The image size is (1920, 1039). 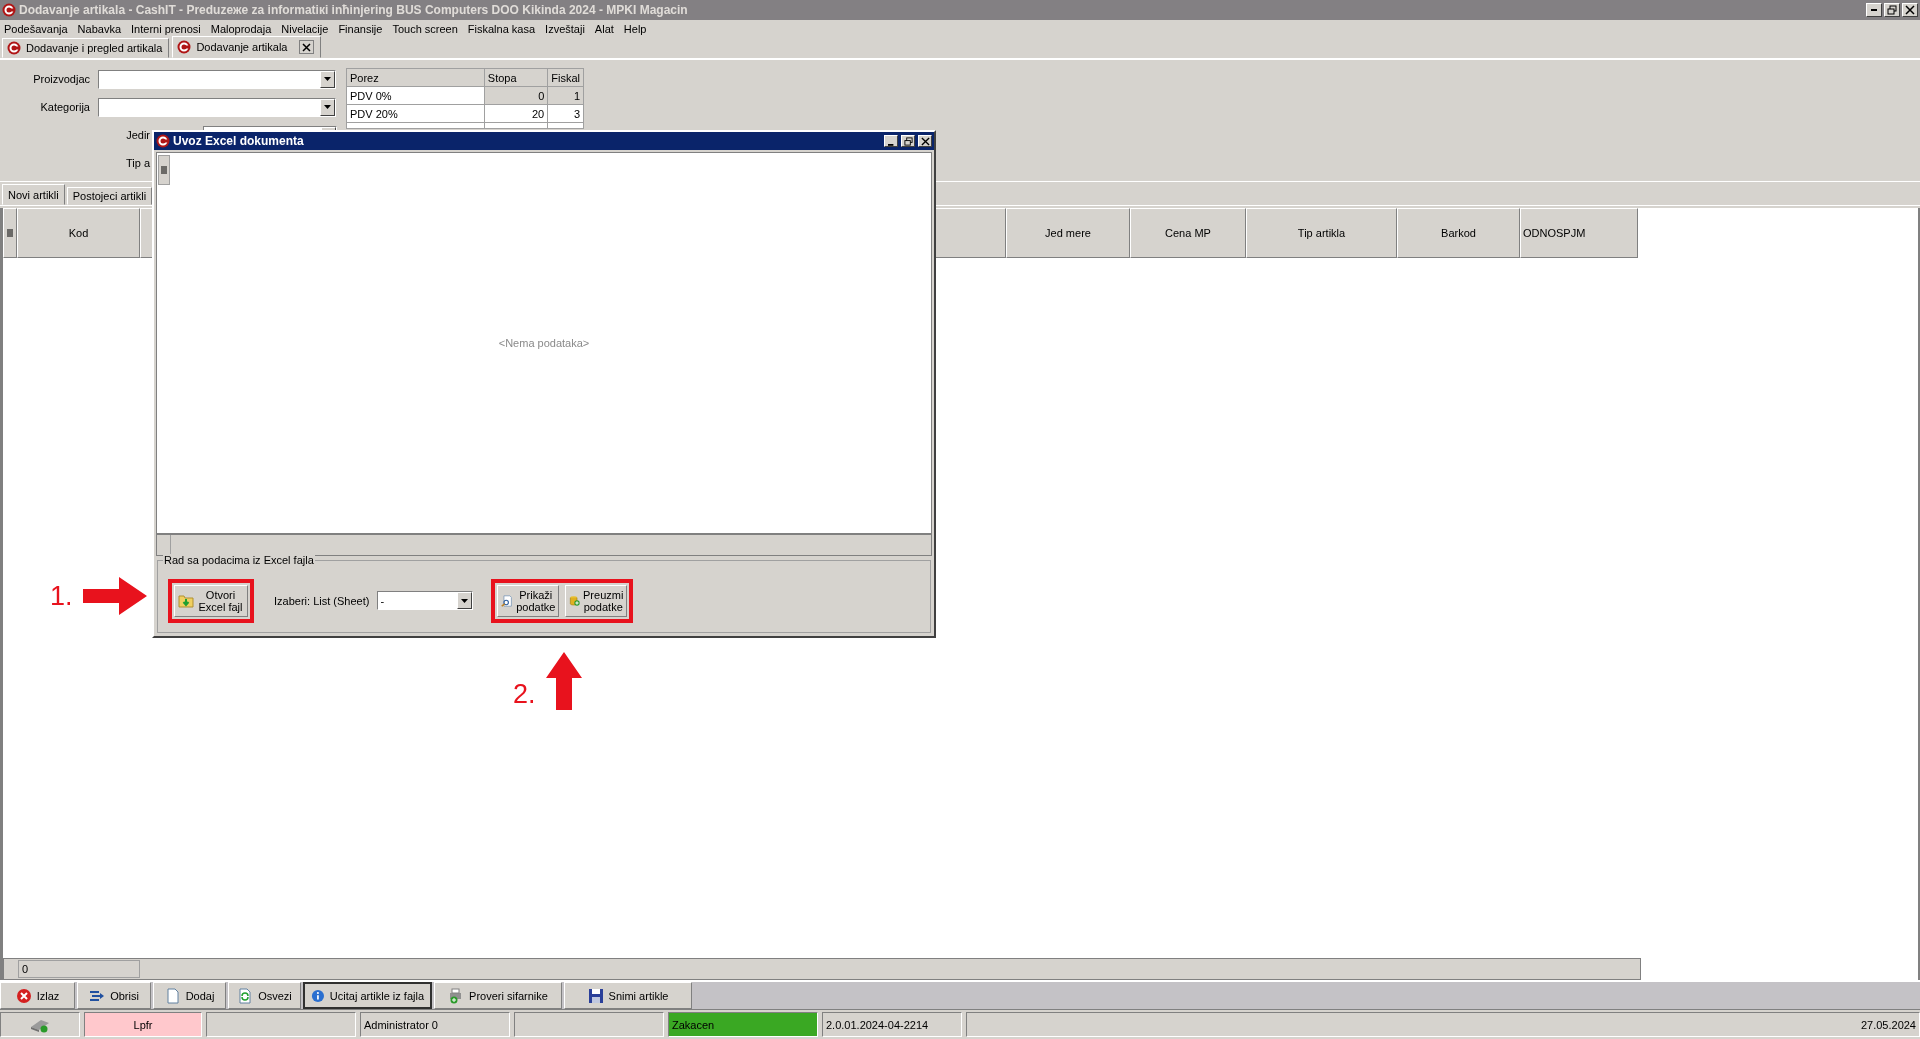 I want to click on column-header: Stopa, so click(x=516, y=77).